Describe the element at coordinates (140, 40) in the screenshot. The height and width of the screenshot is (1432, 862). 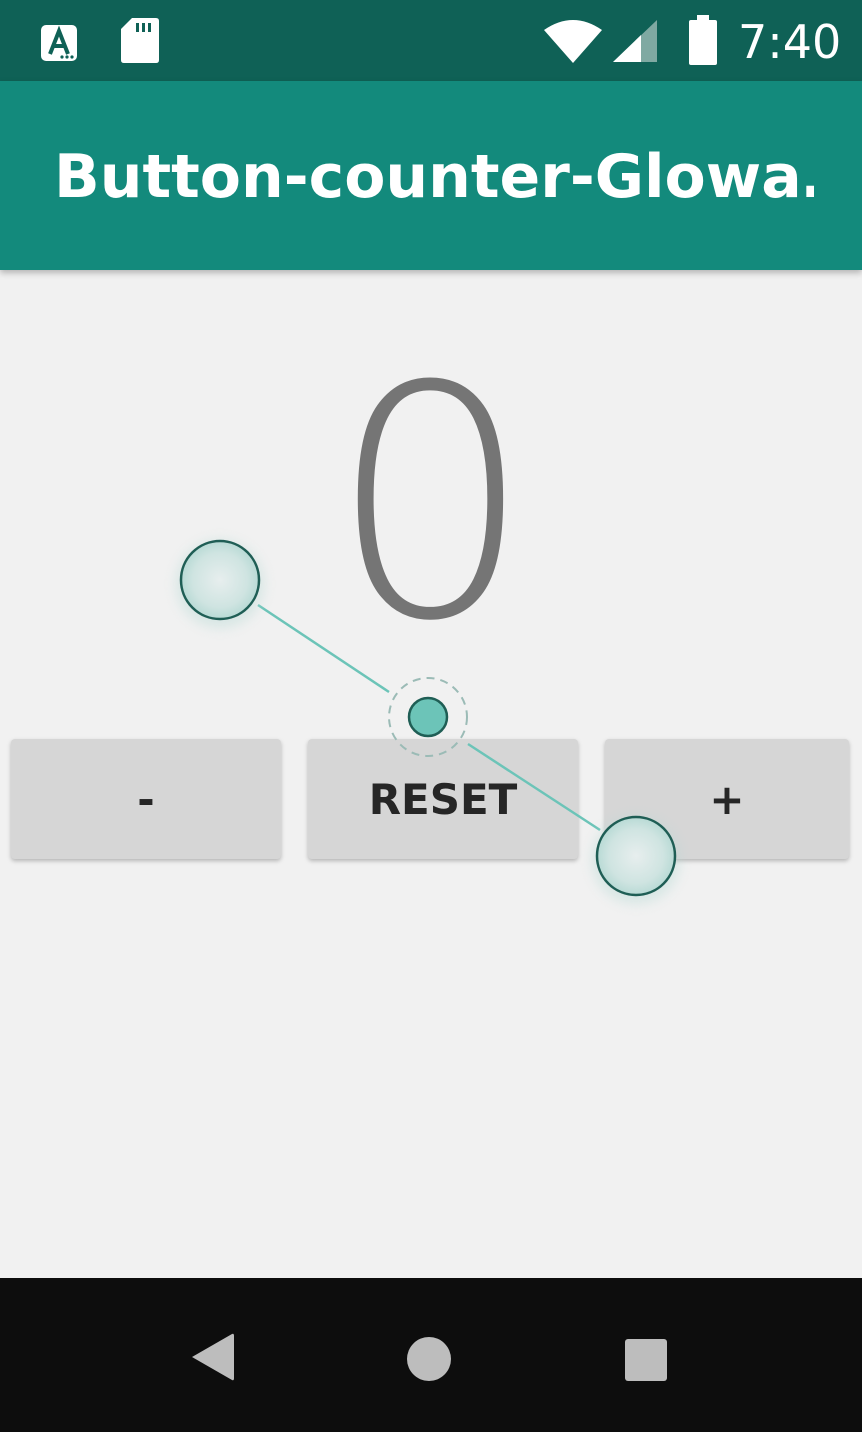
I see `sd-card-icon` at that location.